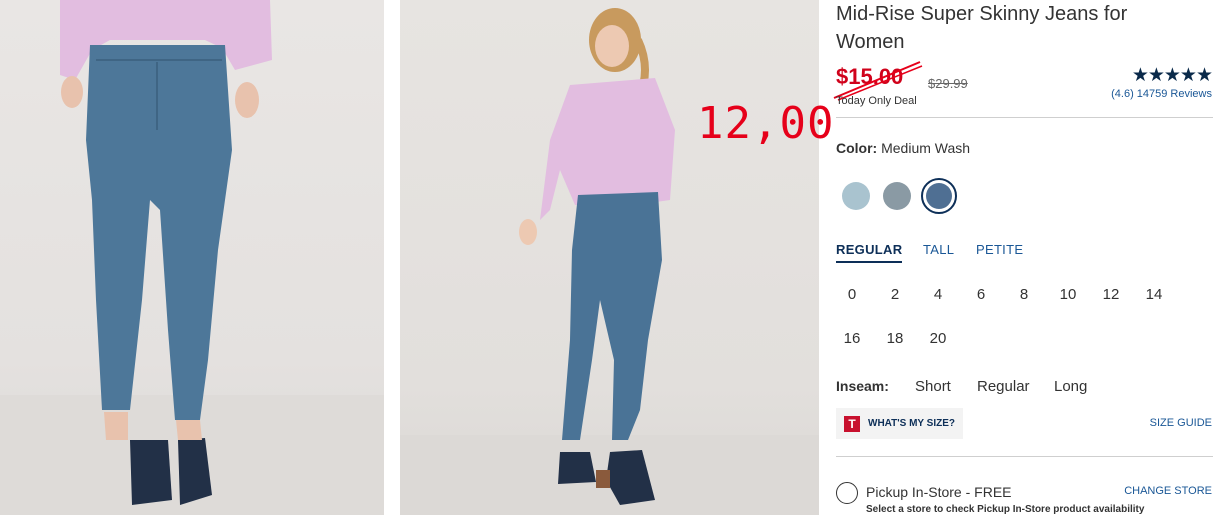 This screenshot has width=1218, height=521. What do you see at coordinates (862, 386) in the screenshot?
I see `inseam-label: Inseam:` at bounding box center [862, 386].